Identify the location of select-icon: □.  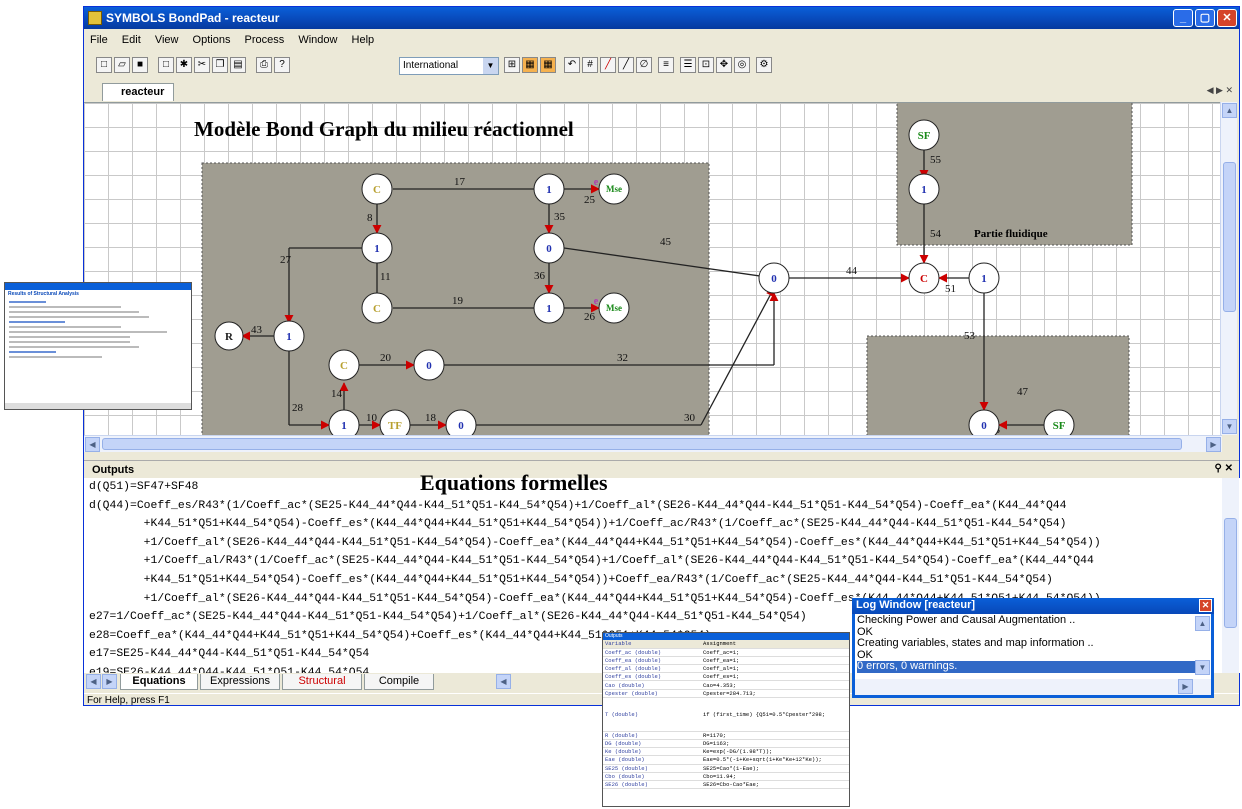
(166, 65).